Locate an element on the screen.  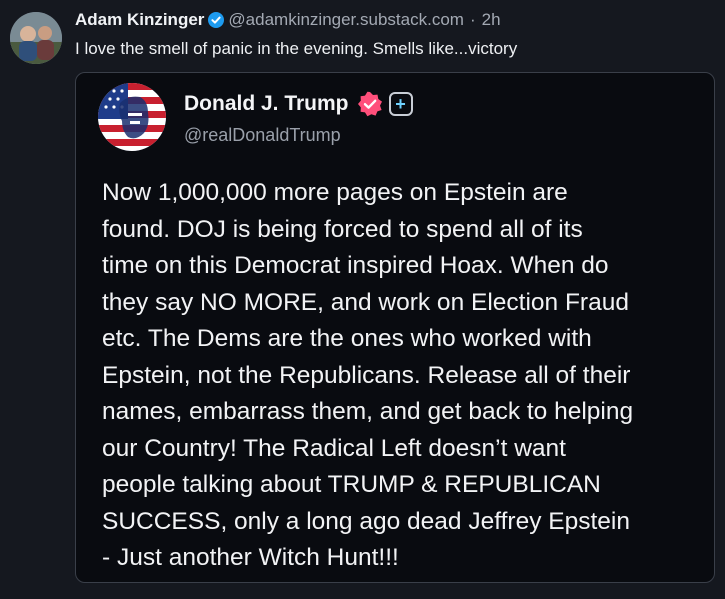
quoted-author-row: Donald J. Trump + is located at coordinates (298, 104).